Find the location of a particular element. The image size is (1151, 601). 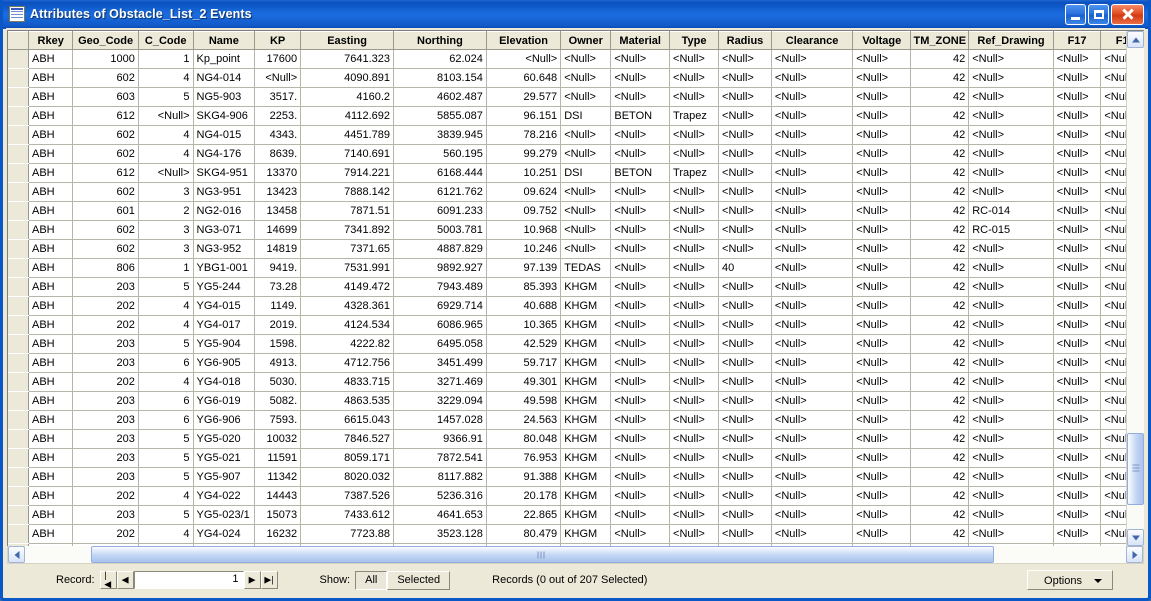

cell-elevation: 09.752 is located at coordinates (524, 211).